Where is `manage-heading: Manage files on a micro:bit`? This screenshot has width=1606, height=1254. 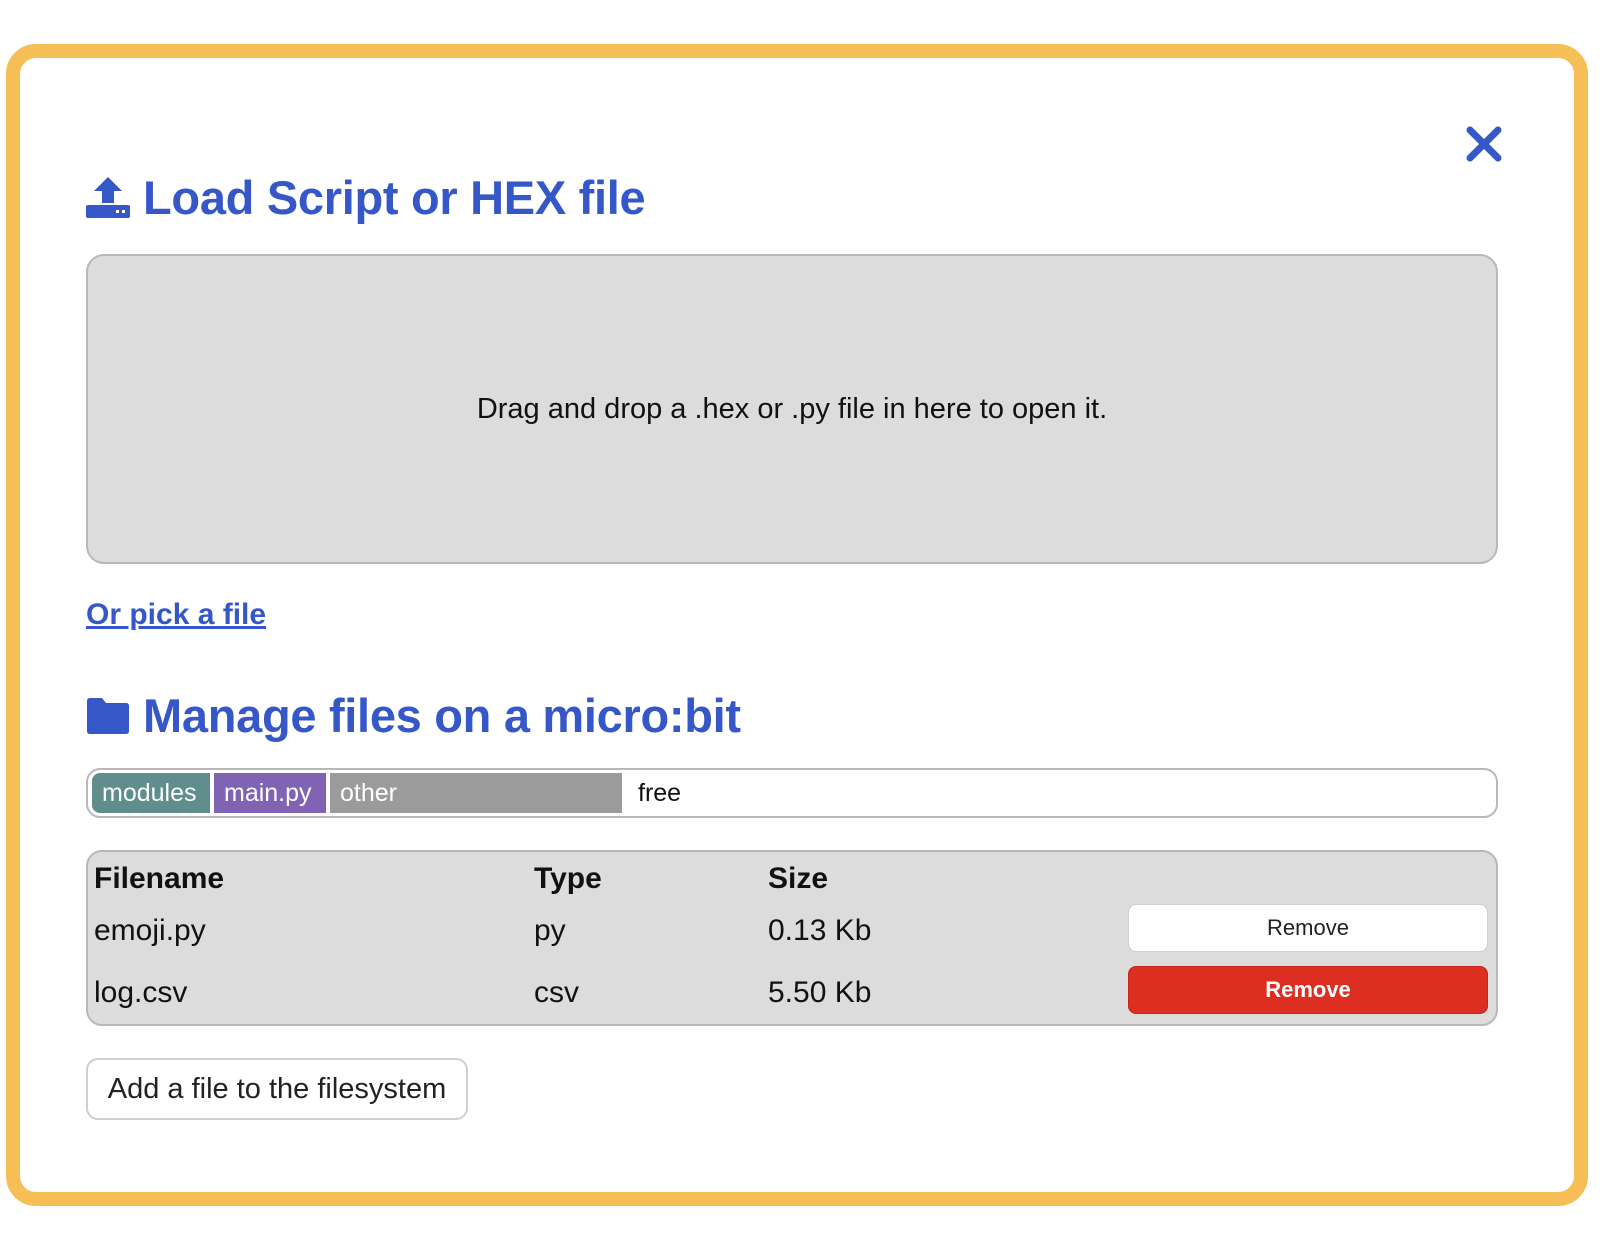
manage-heading: Manage files on a micro:bit is located at coordinates (413, 715).